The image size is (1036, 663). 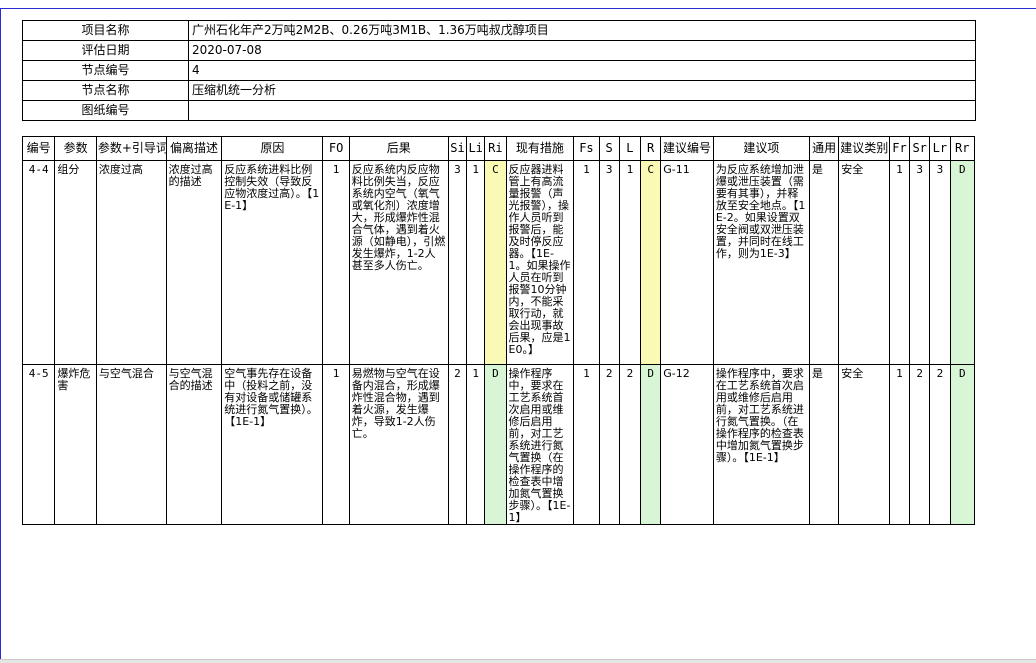 What do you see at coordinates (687, 444) in the screenshot?
I see `row-rec-id: G-12` at bounding box center [687, 444].